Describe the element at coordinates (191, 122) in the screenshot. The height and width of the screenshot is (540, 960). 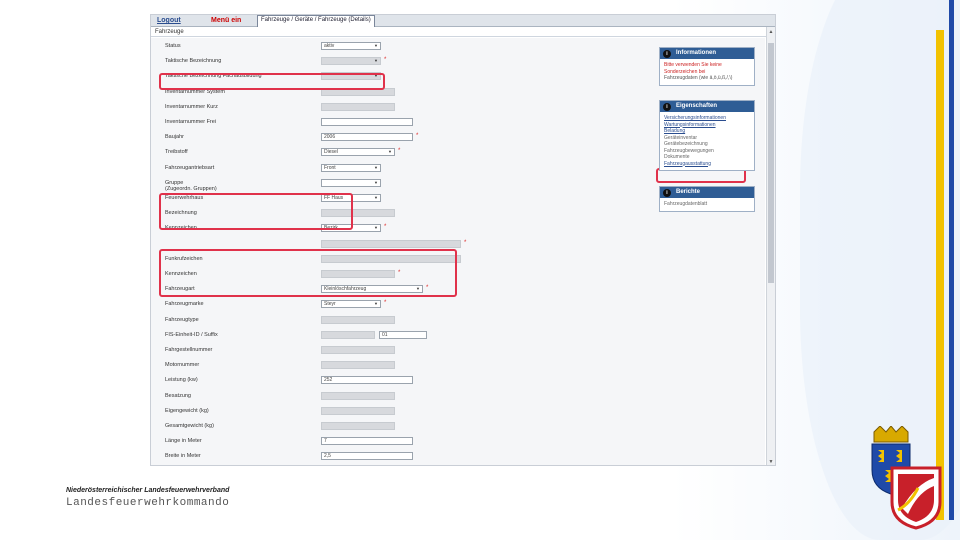
I see `form-label: Inventarnummer Frei` at that location.